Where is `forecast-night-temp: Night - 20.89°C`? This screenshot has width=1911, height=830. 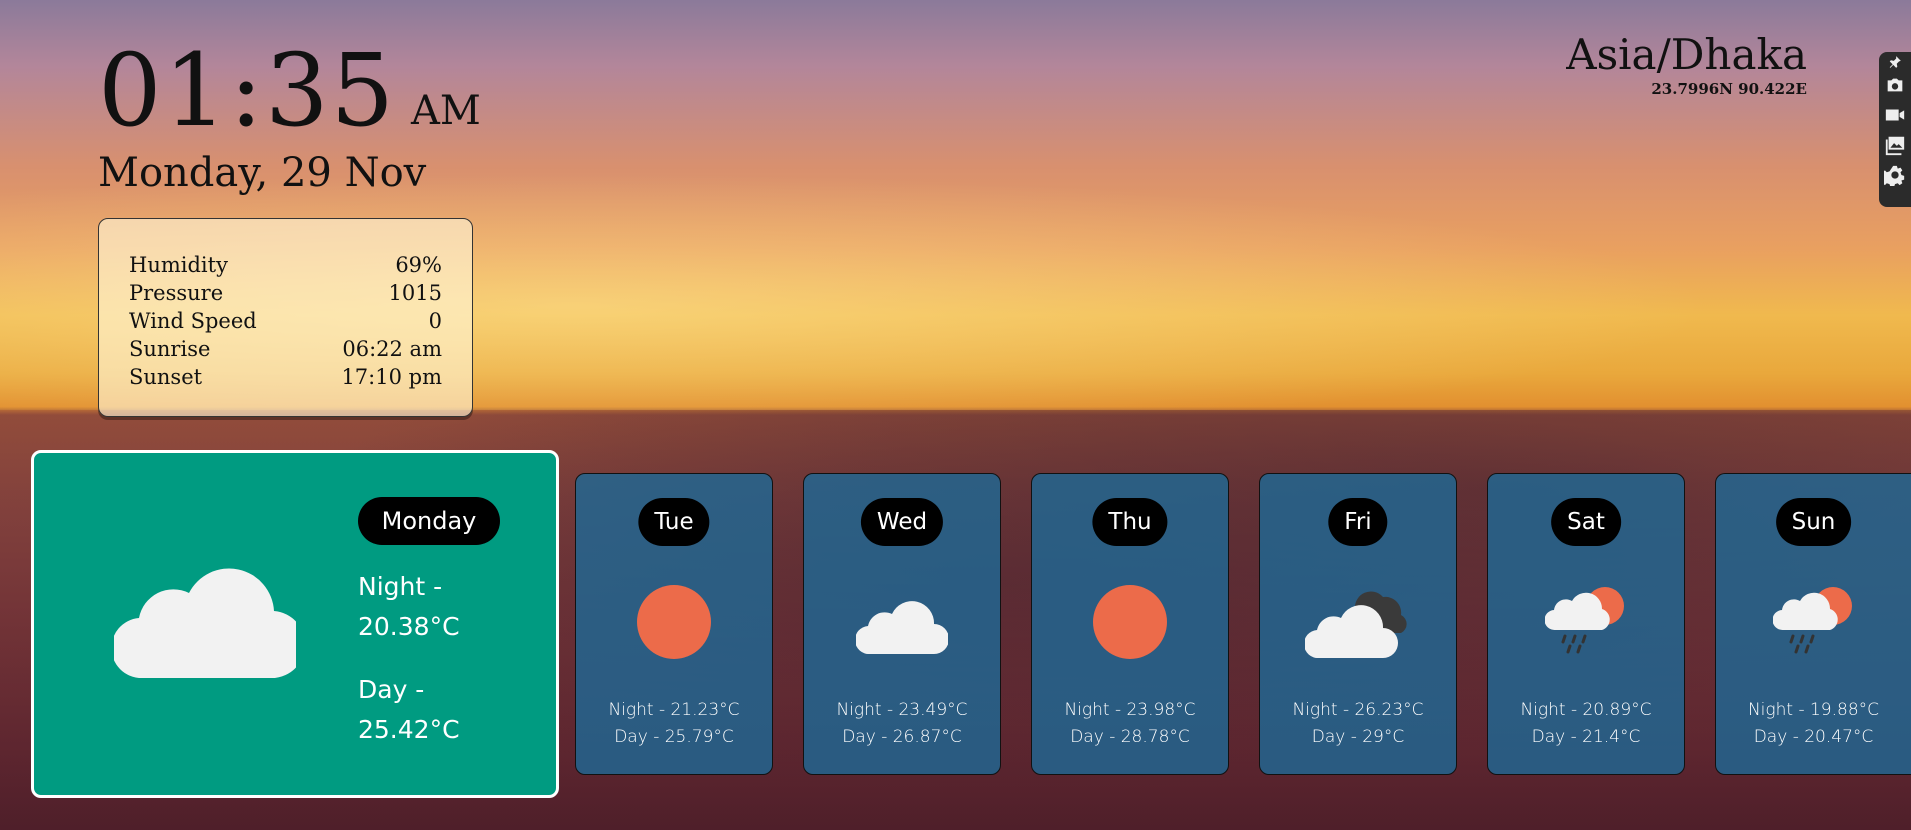
forecast-night-temp: Night - 20.89°C is located at coordinates (1586, 710).